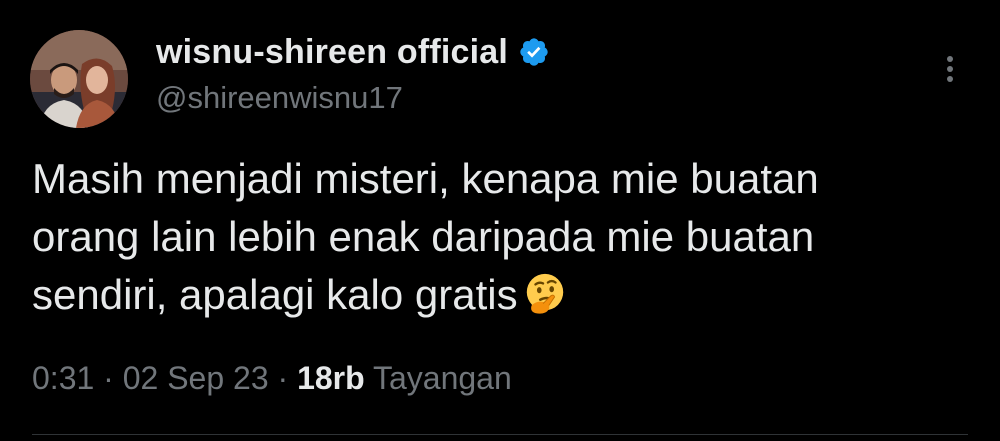 The image size is (1000, 441). I want to click on tweet-meta: 0:31 · 02 Sep 23 · 18rb Tayangan, so click(272, 378).